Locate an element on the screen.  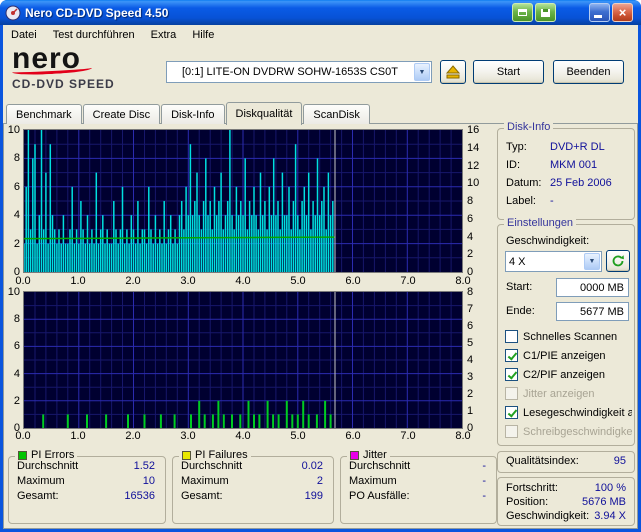
eject-button is located at coordinates (453, 72).